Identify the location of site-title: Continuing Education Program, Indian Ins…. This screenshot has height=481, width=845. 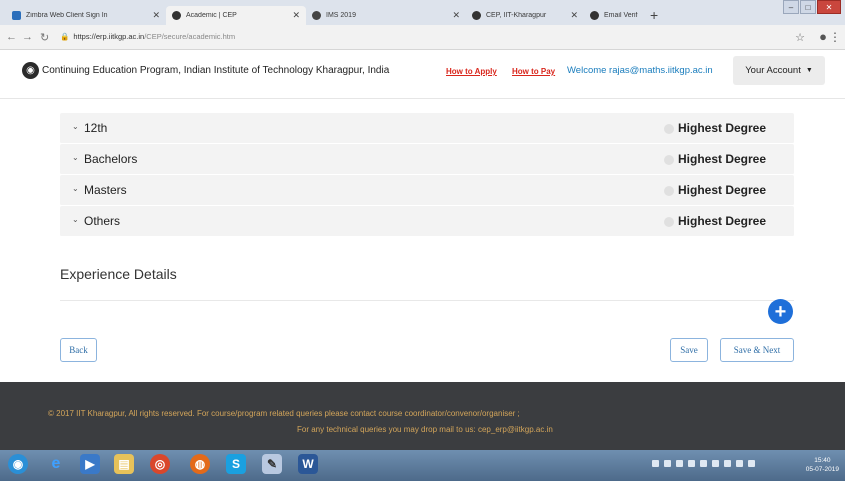
(216, 70).